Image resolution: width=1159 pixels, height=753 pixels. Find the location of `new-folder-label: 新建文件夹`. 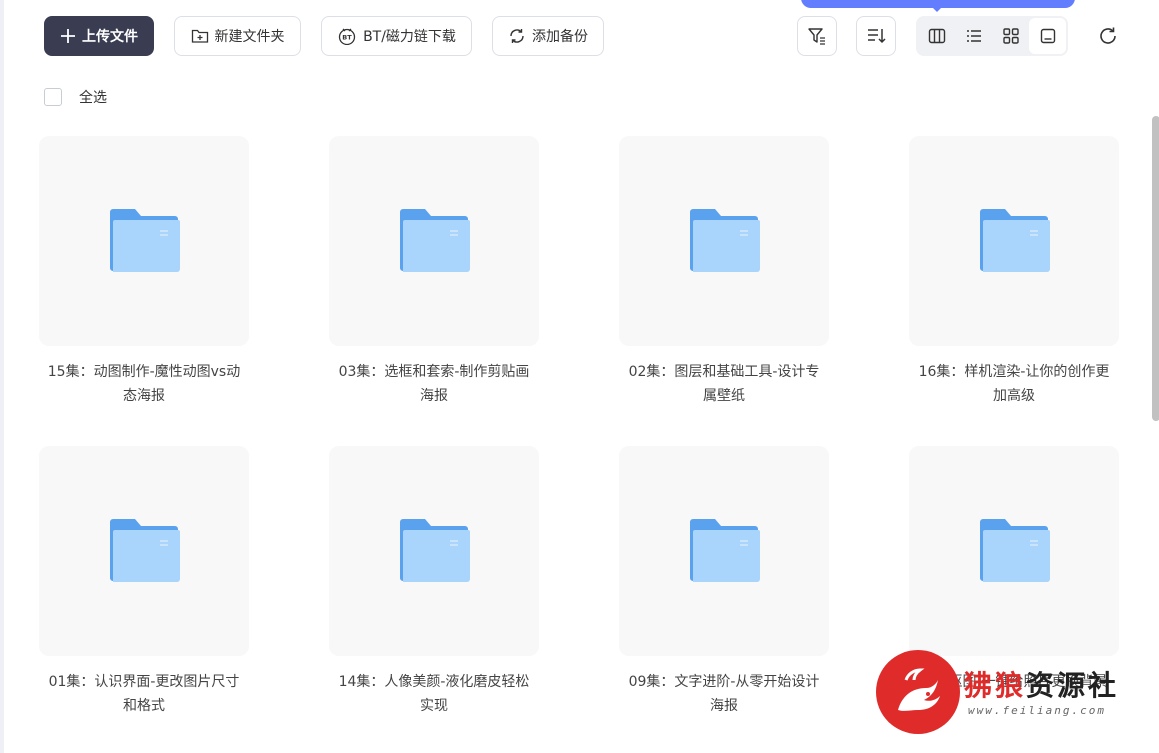

new-folder-label: 新建文件夹 is located at coordinates (249, 37).